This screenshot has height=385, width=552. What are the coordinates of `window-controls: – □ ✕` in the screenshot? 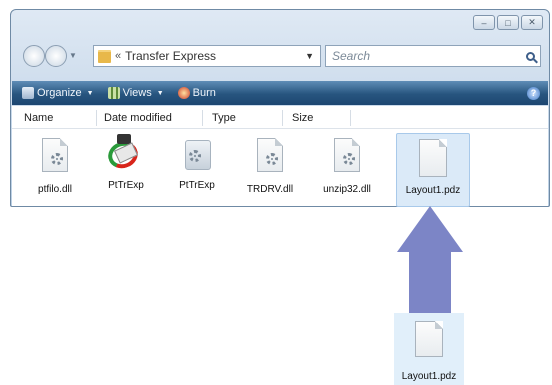 It's located at (508, 22).